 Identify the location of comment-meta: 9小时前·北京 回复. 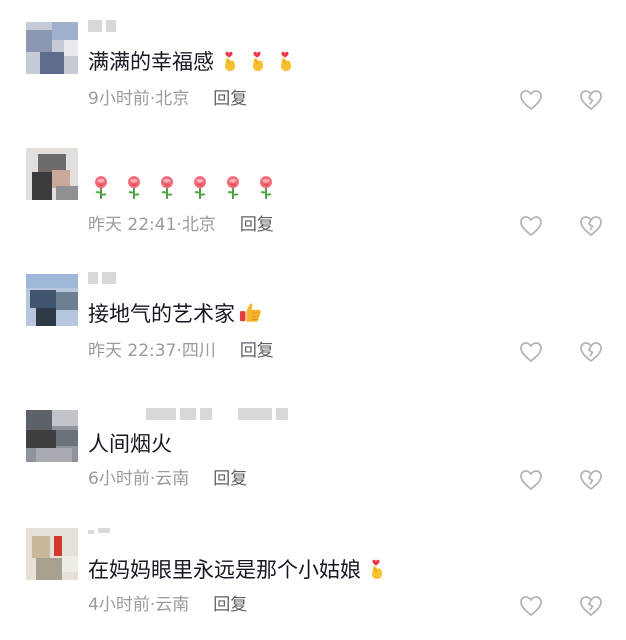
(168, 99).